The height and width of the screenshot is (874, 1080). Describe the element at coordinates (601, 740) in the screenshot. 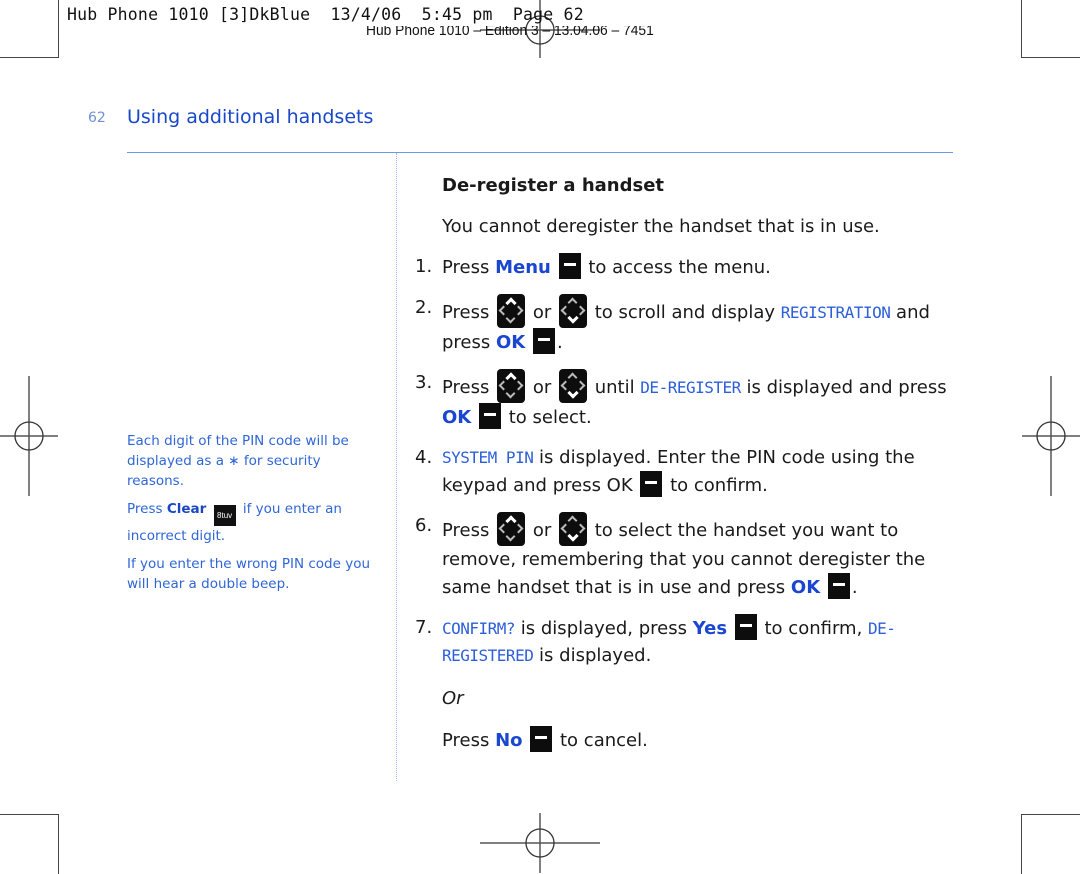

I see `step-text: to cancel.` at that location.